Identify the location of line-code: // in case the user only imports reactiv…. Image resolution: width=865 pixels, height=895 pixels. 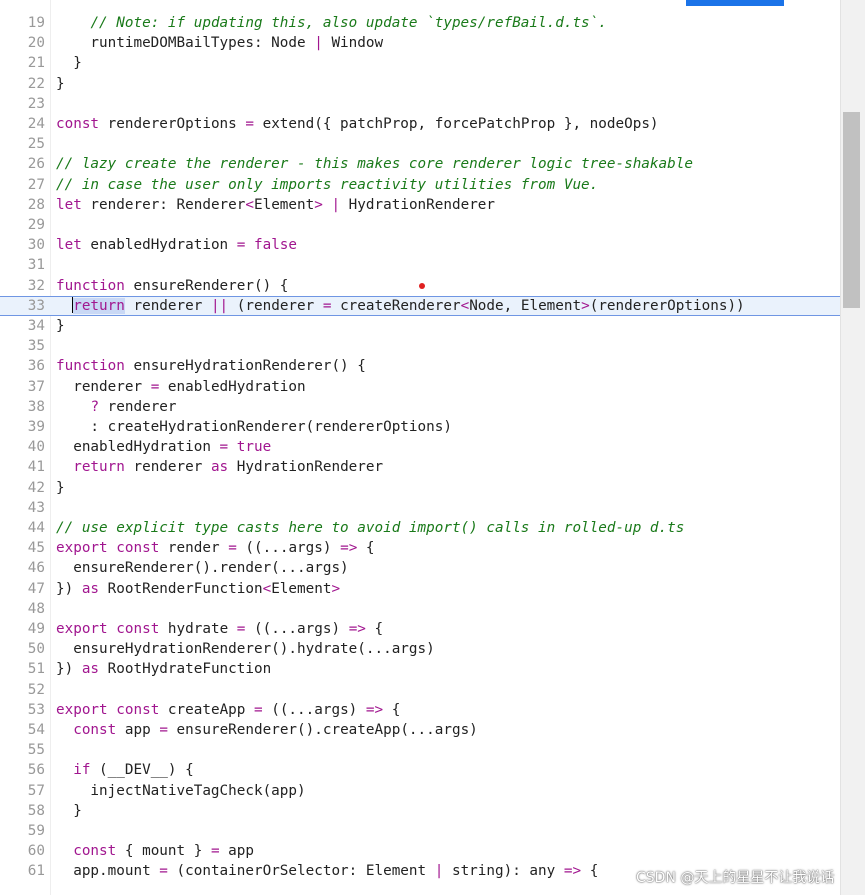
(327, 185).